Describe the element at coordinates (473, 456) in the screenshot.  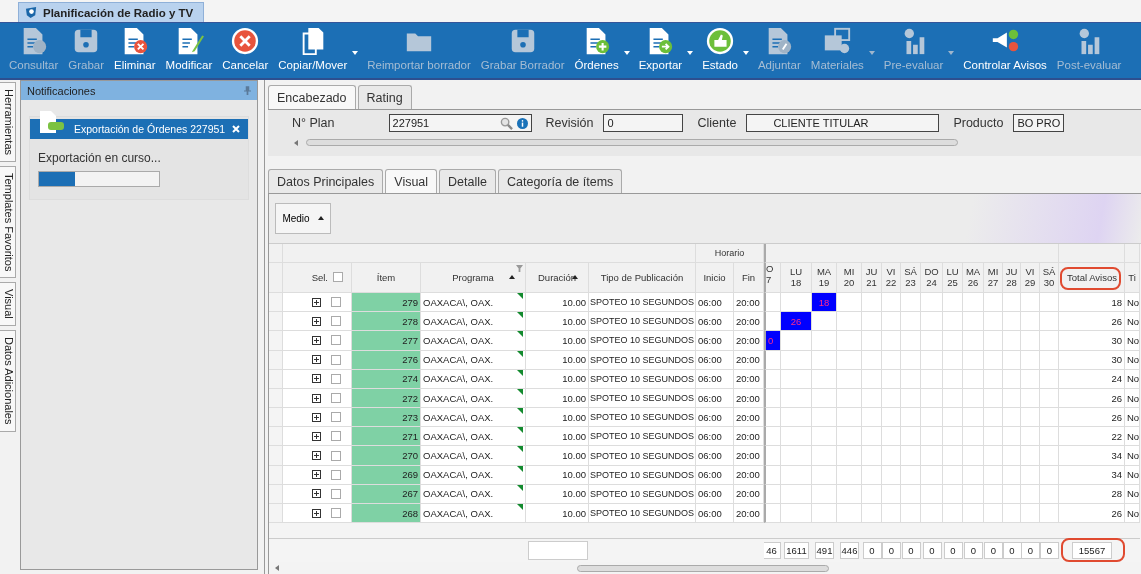
I see `table-cell: OAXACA\, OAX.` at that location.